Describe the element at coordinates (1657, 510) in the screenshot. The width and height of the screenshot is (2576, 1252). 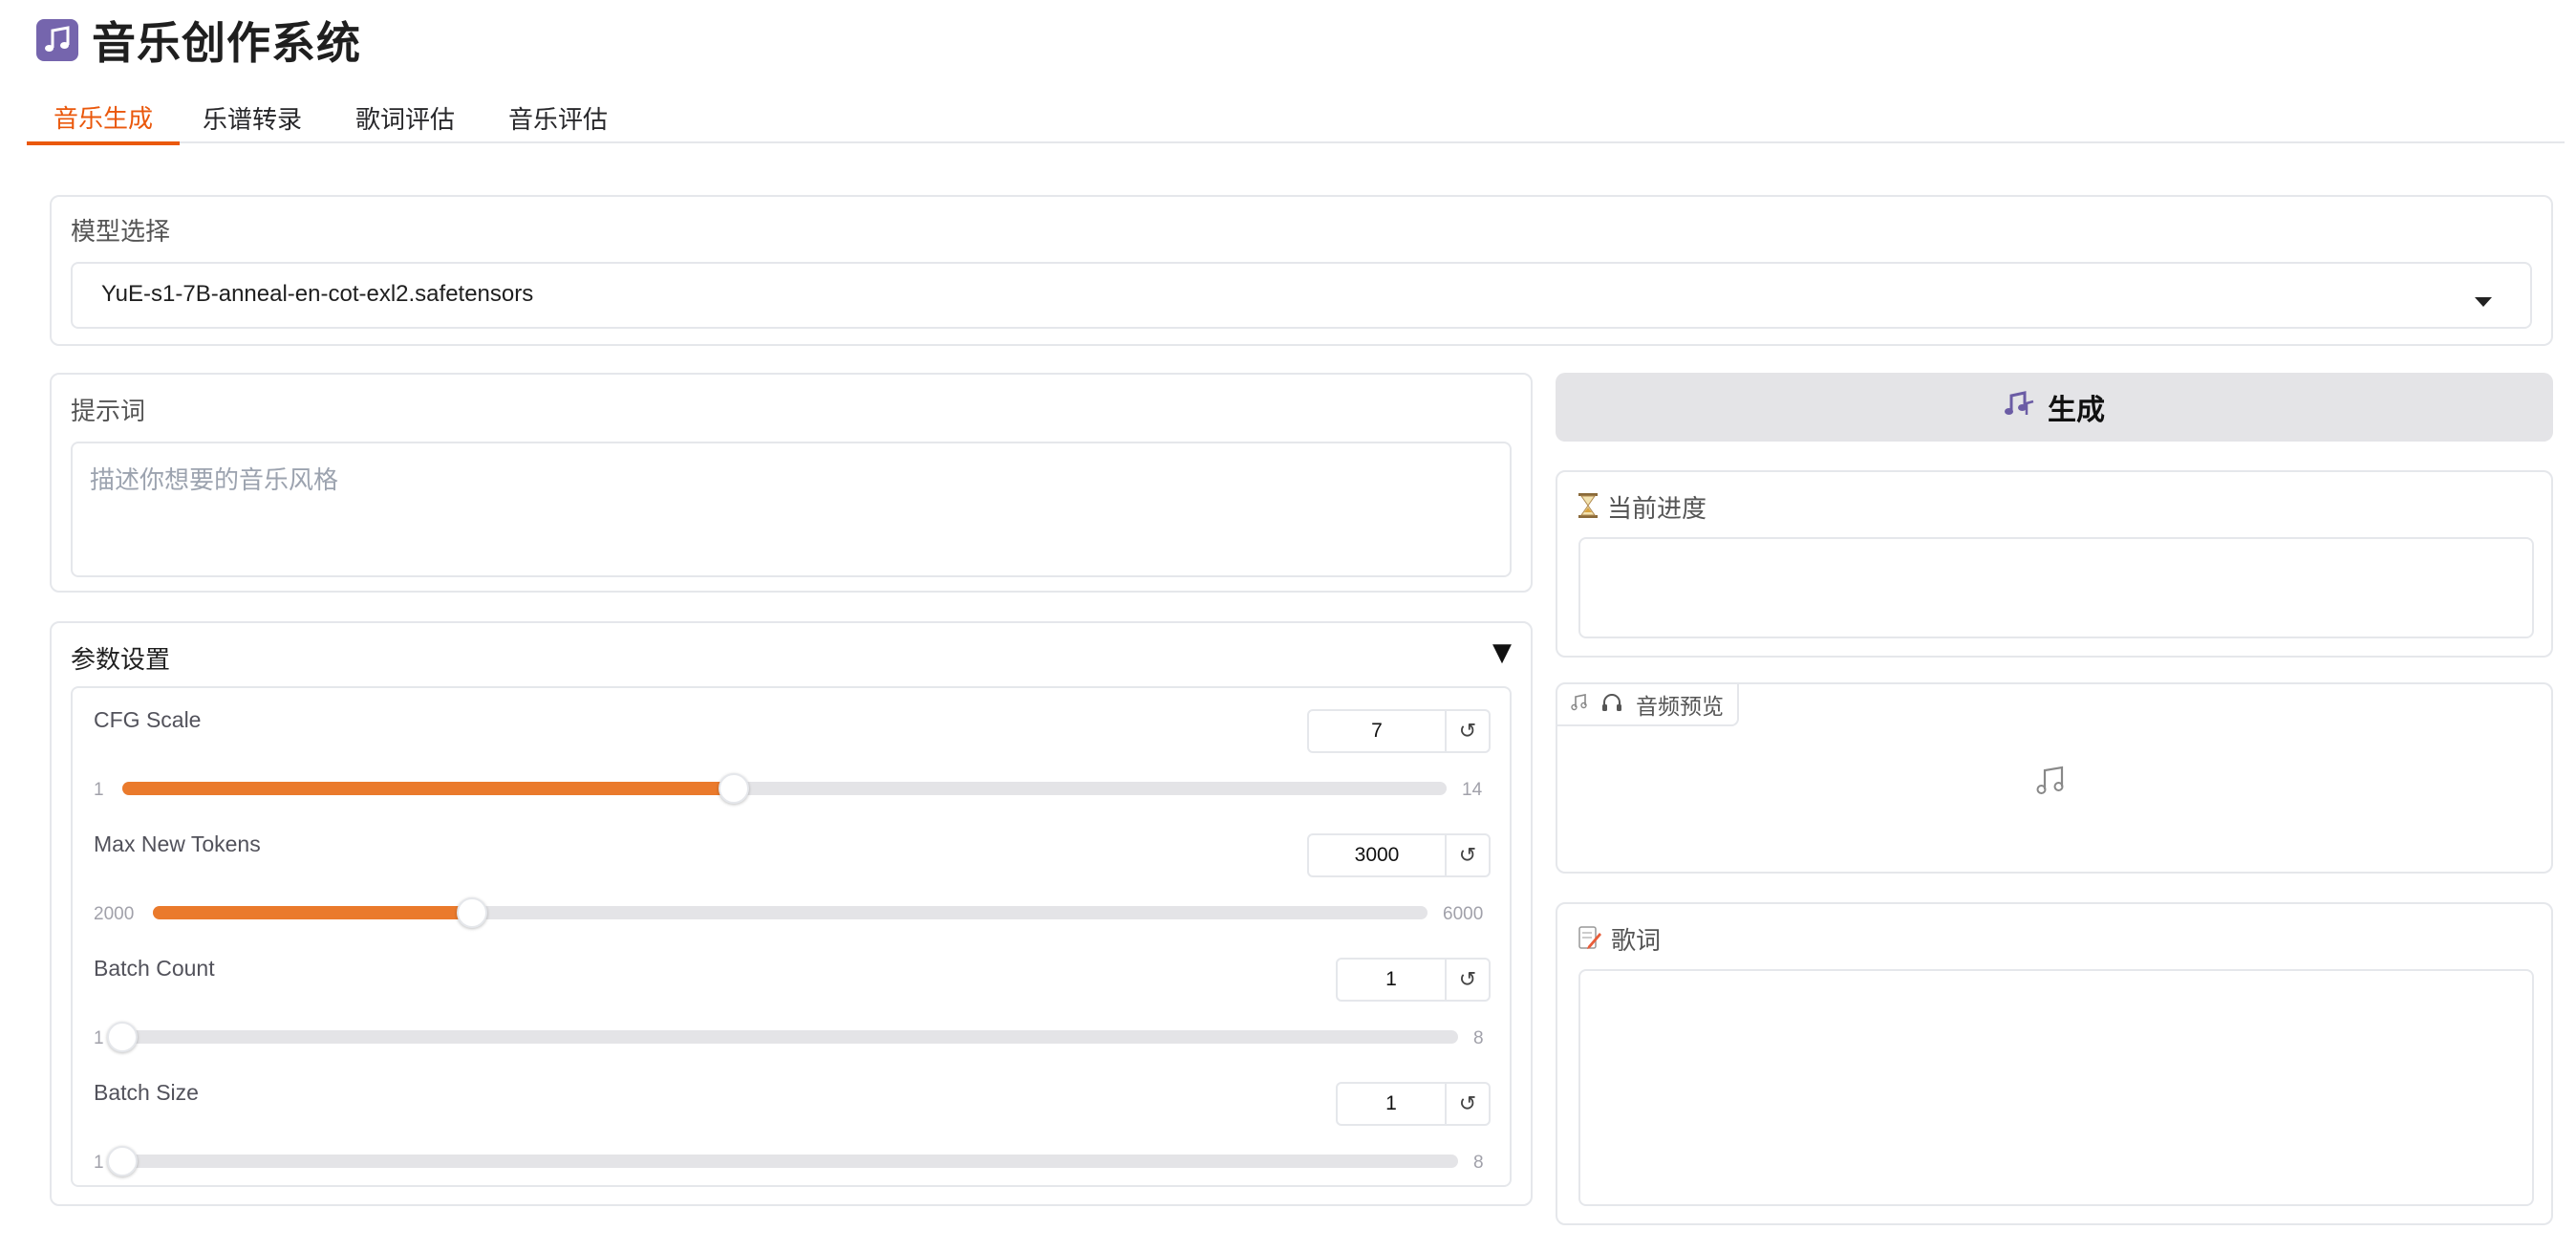
I see `progress-label: 当前进度` at that location.